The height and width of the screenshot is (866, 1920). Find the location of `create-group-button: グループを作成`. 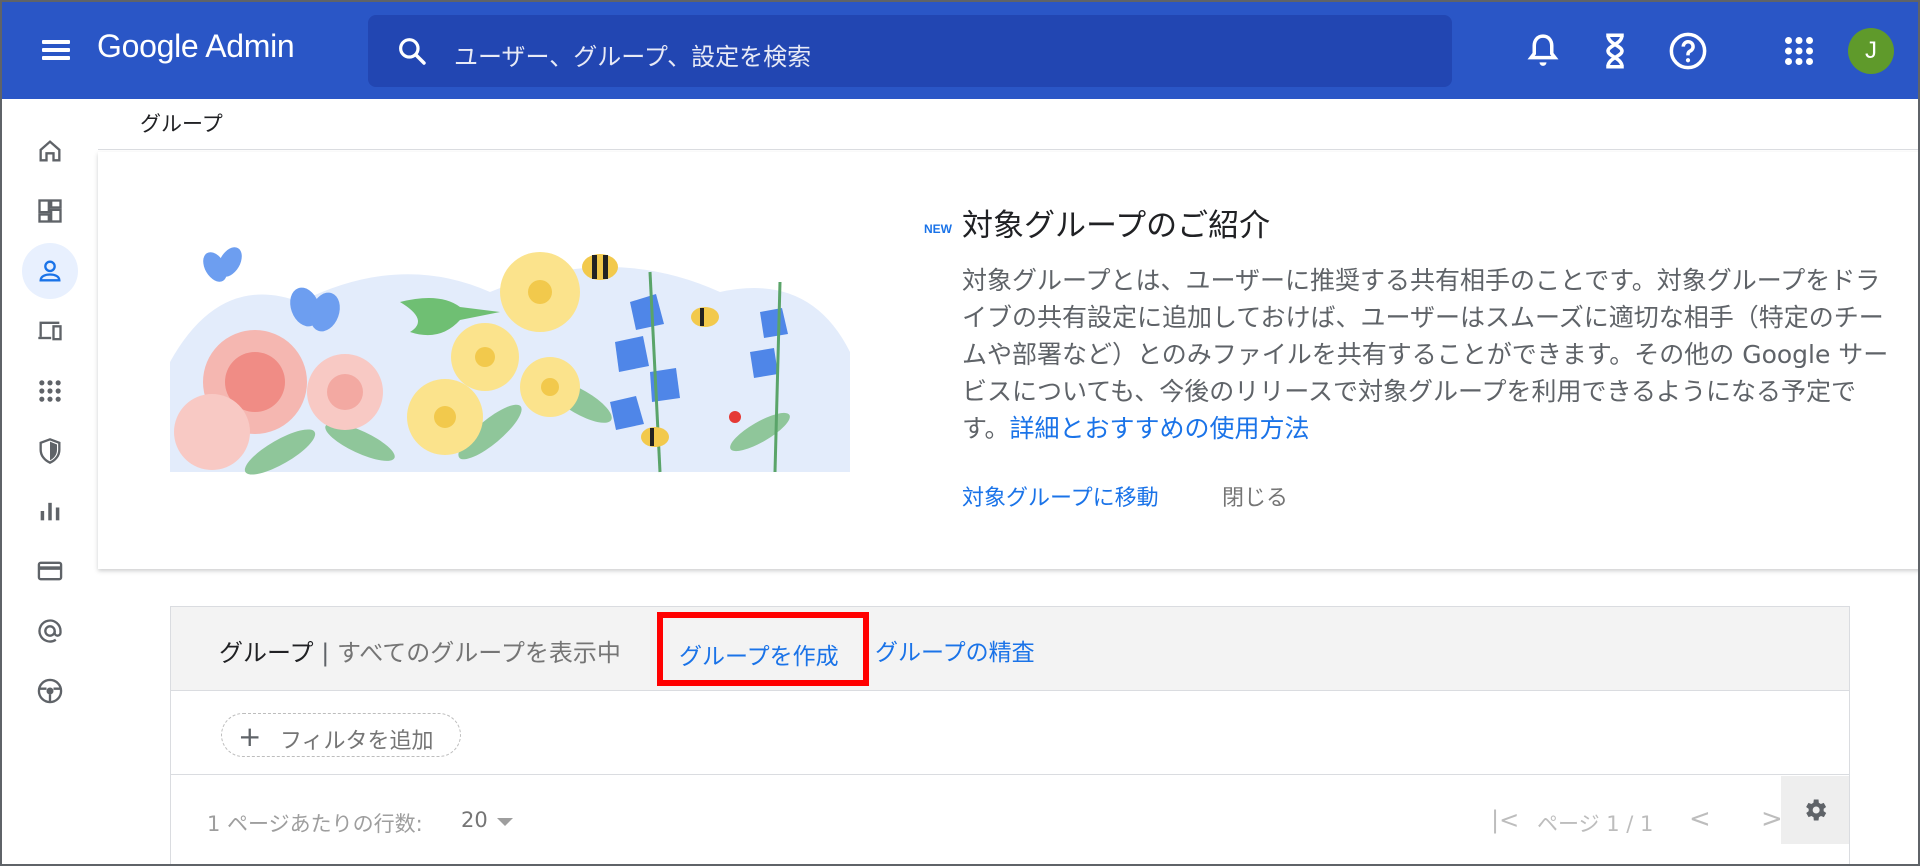

create-group-button: グループを作成 is located at coordinates (763, 649).